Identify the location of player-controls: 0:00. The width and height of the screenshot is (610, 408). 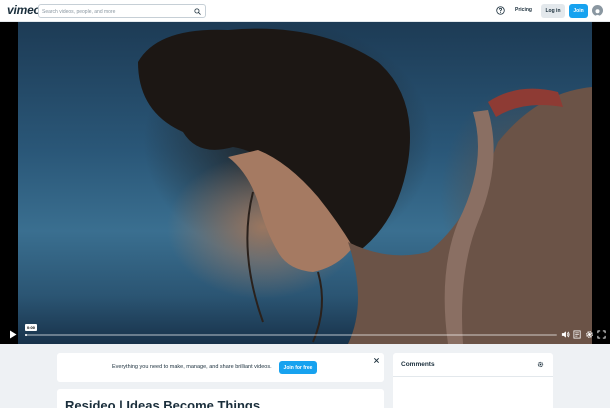
(305, 334).